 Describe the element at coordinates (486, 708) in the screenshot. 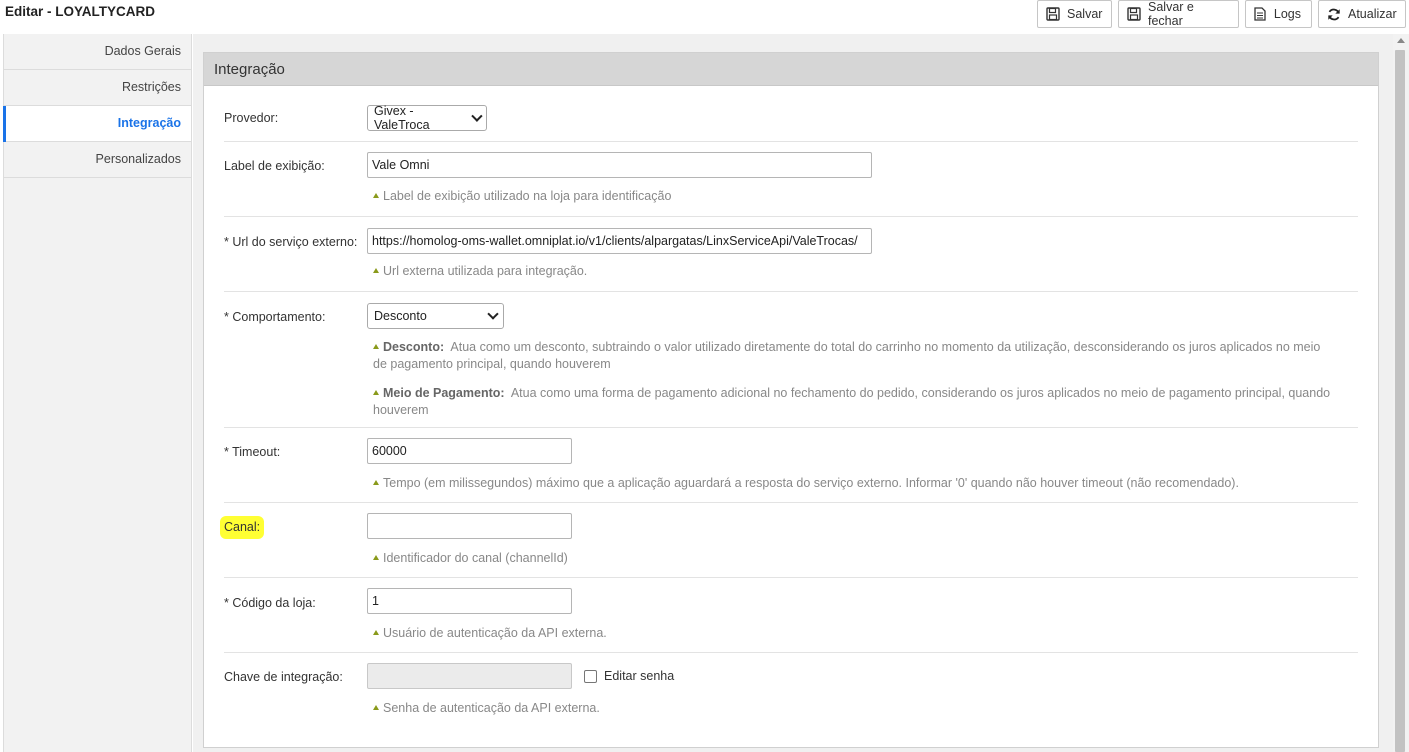

I see `integration-key-help: Senha de autenticação da API externa.` at that location.